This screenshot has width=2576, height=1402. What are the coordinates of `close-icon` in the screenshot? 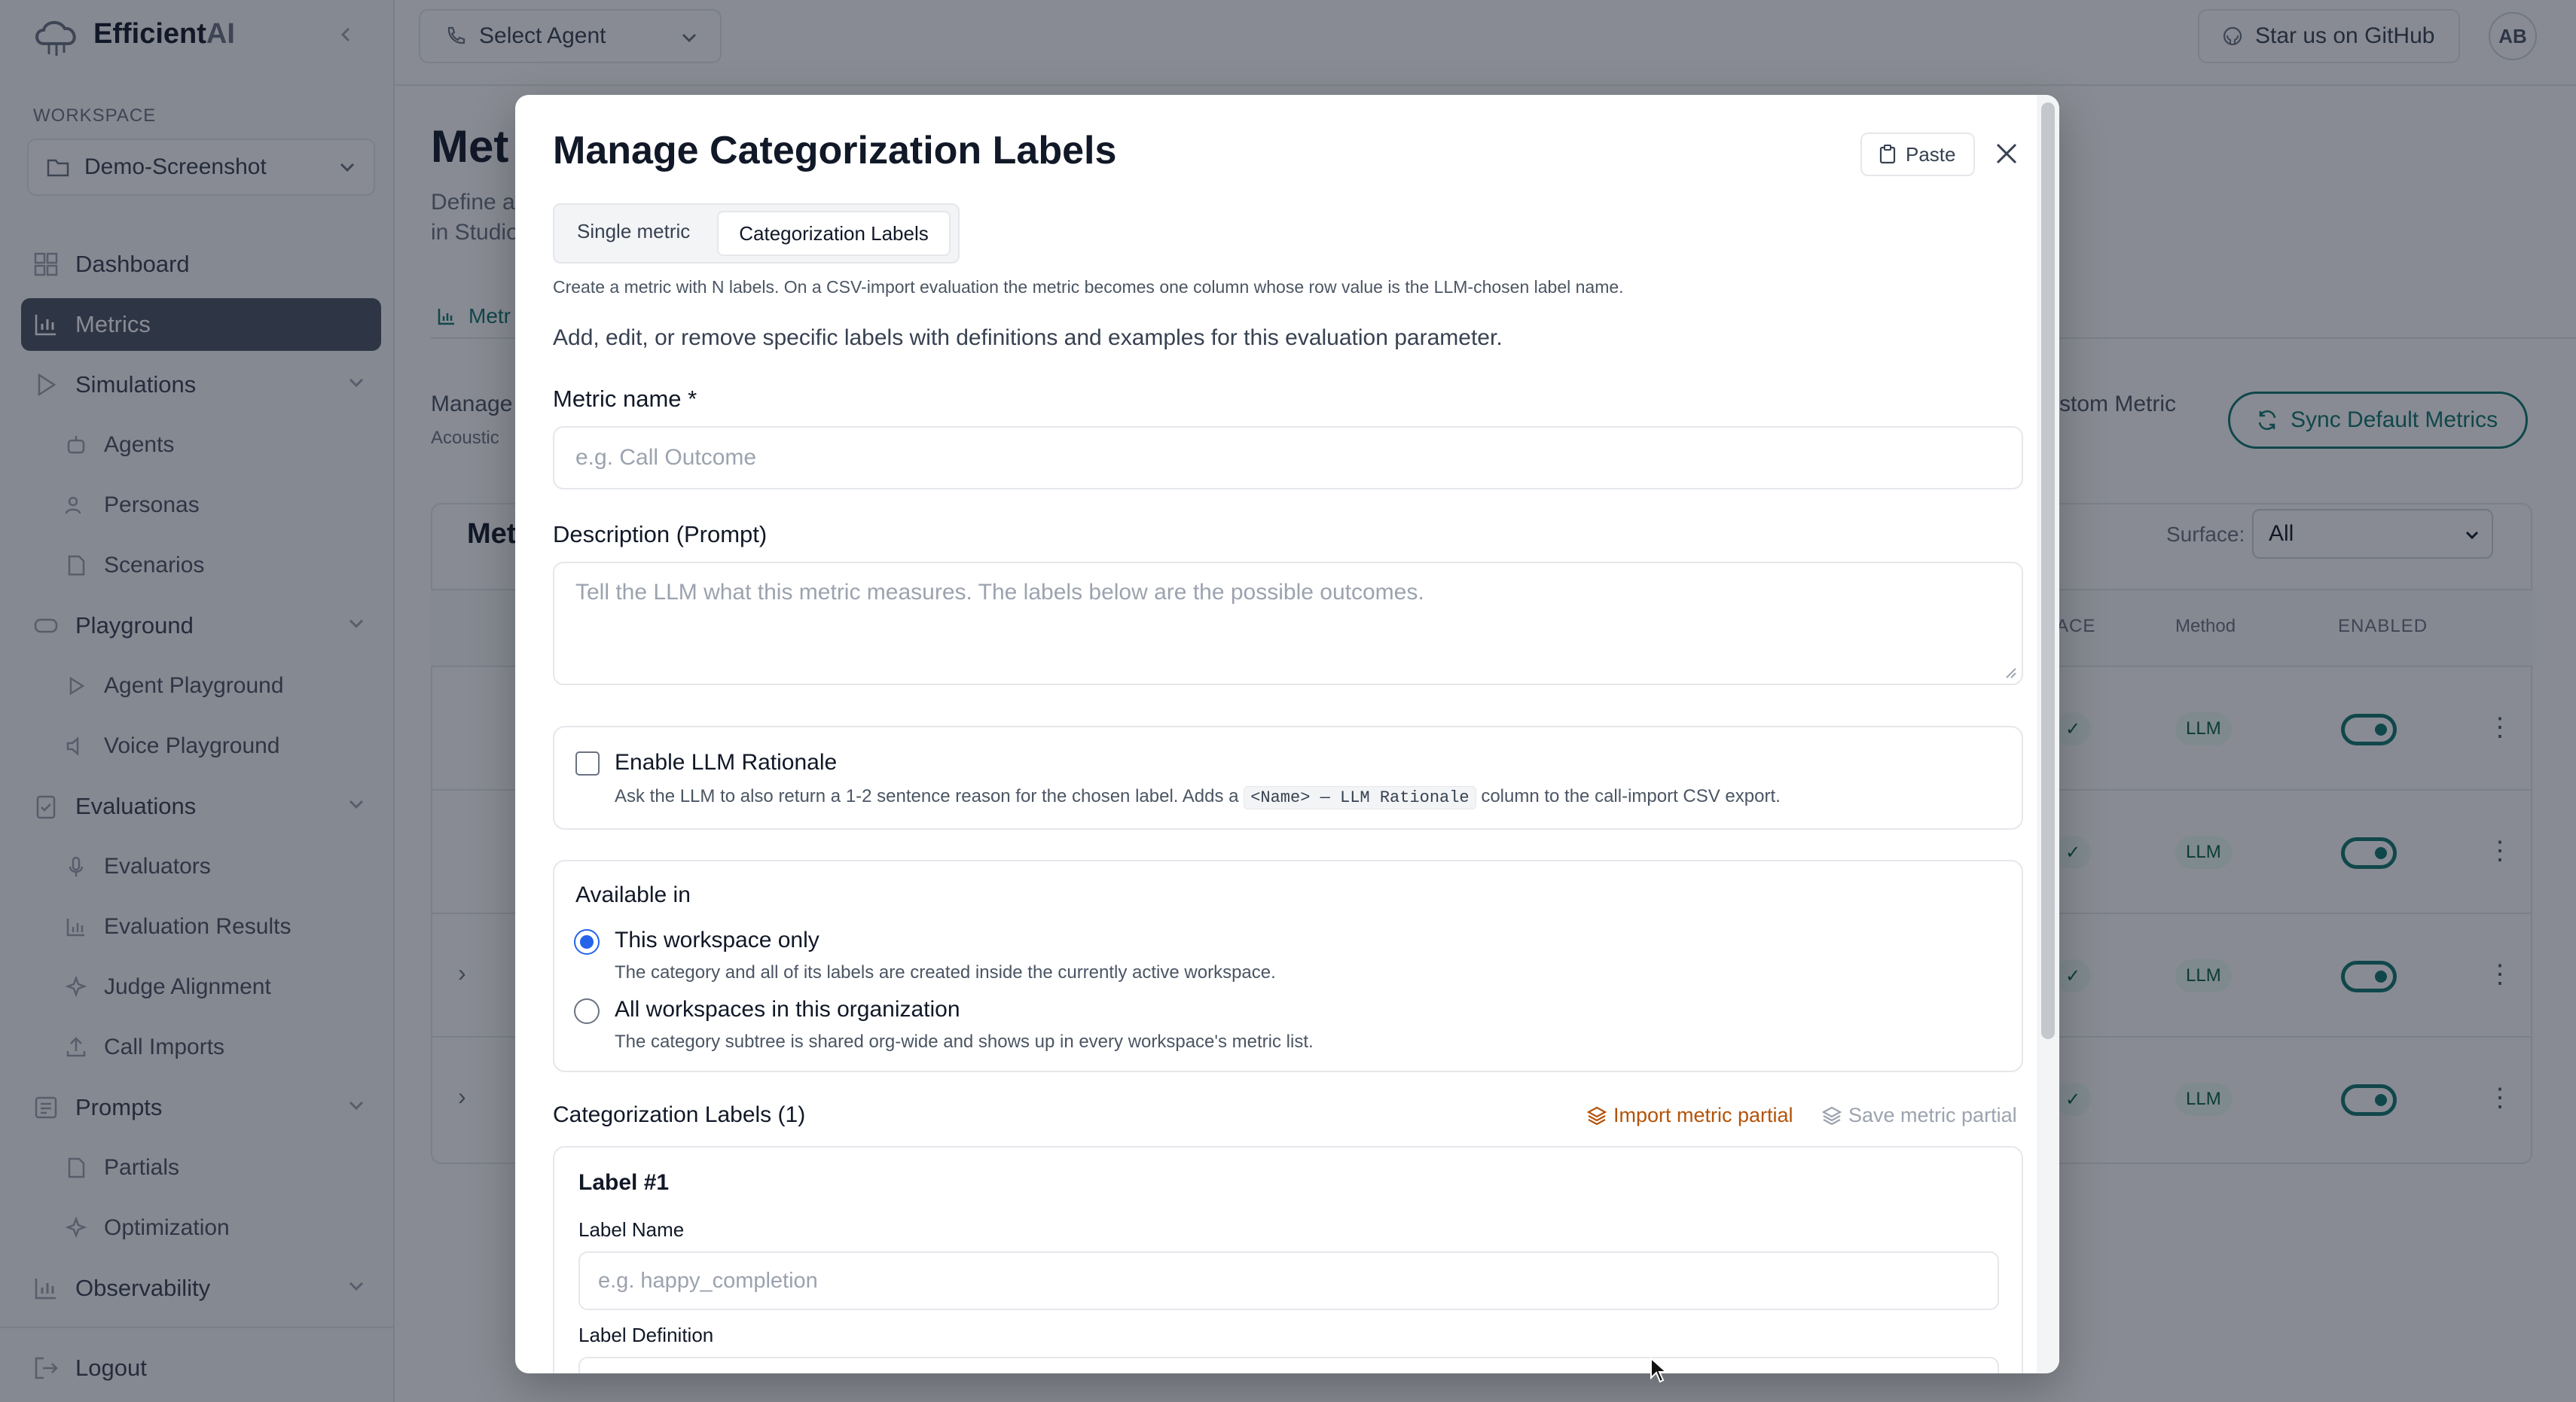 It's located at (2007, 153).